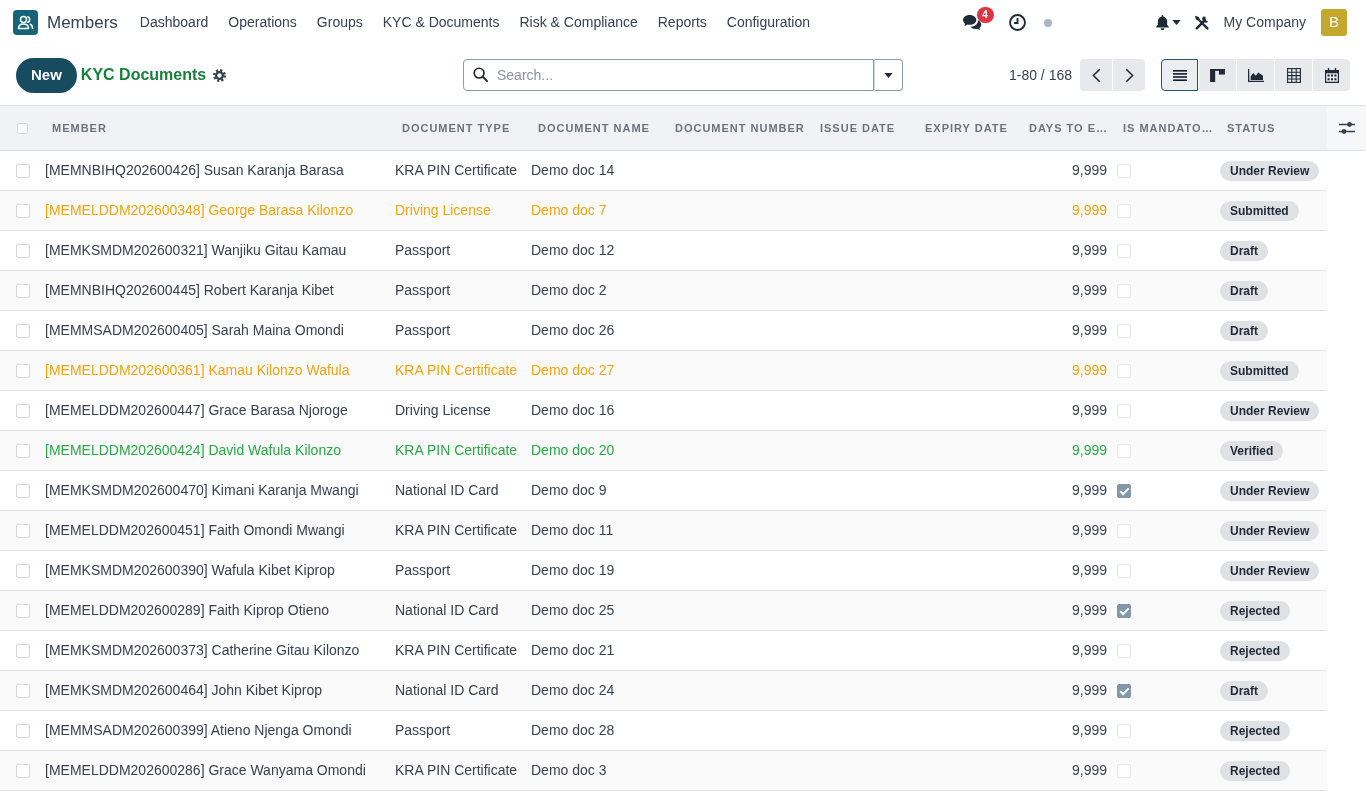 The width and height of the screenshot is (1366, 800). Describe the element at coordinates (22, 129) in the screenshot. I see `select-all-checkbox` at that location.